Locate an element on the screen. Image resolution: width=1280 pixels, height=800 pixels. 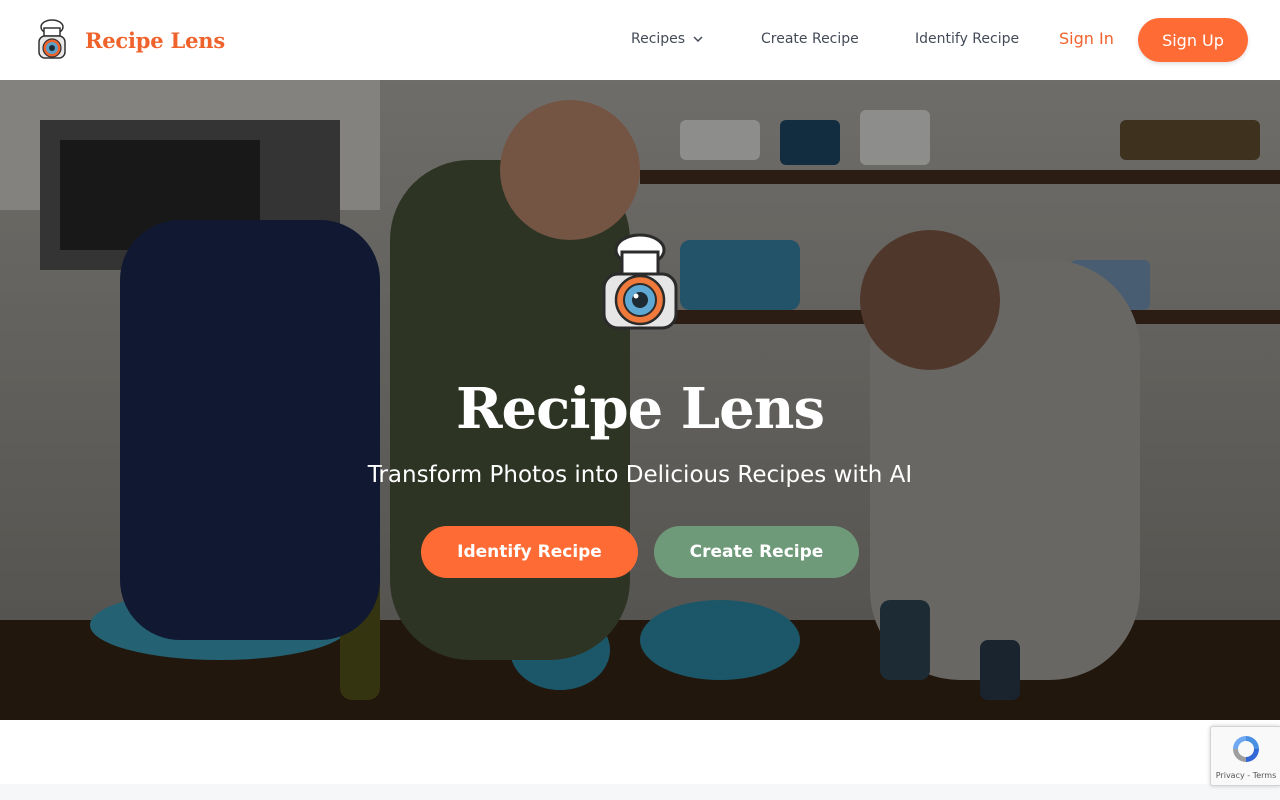
brand-name: Recipe Lens is located at coordinates (155, 40).